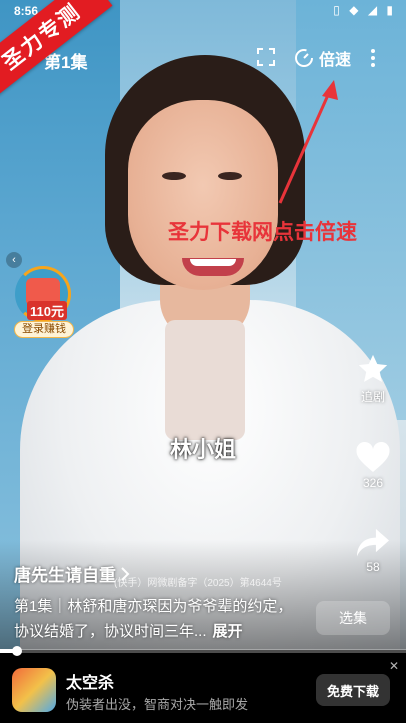 The height and width of the screenshot is (723, 406). I want to click on drama-title-text: 唐先生请自重, so click(65, 575).